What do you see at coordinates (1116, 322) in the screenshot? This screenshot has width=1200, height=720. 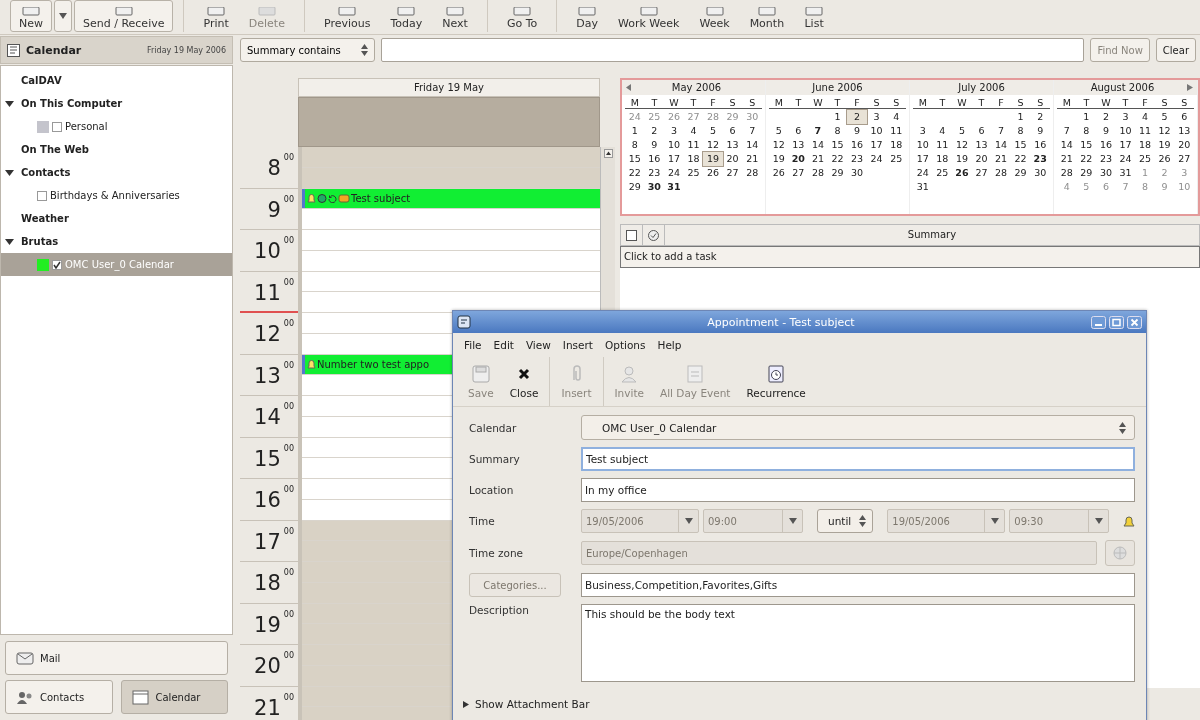 I see `maximize-icon` at bounding box center [1116, 322].